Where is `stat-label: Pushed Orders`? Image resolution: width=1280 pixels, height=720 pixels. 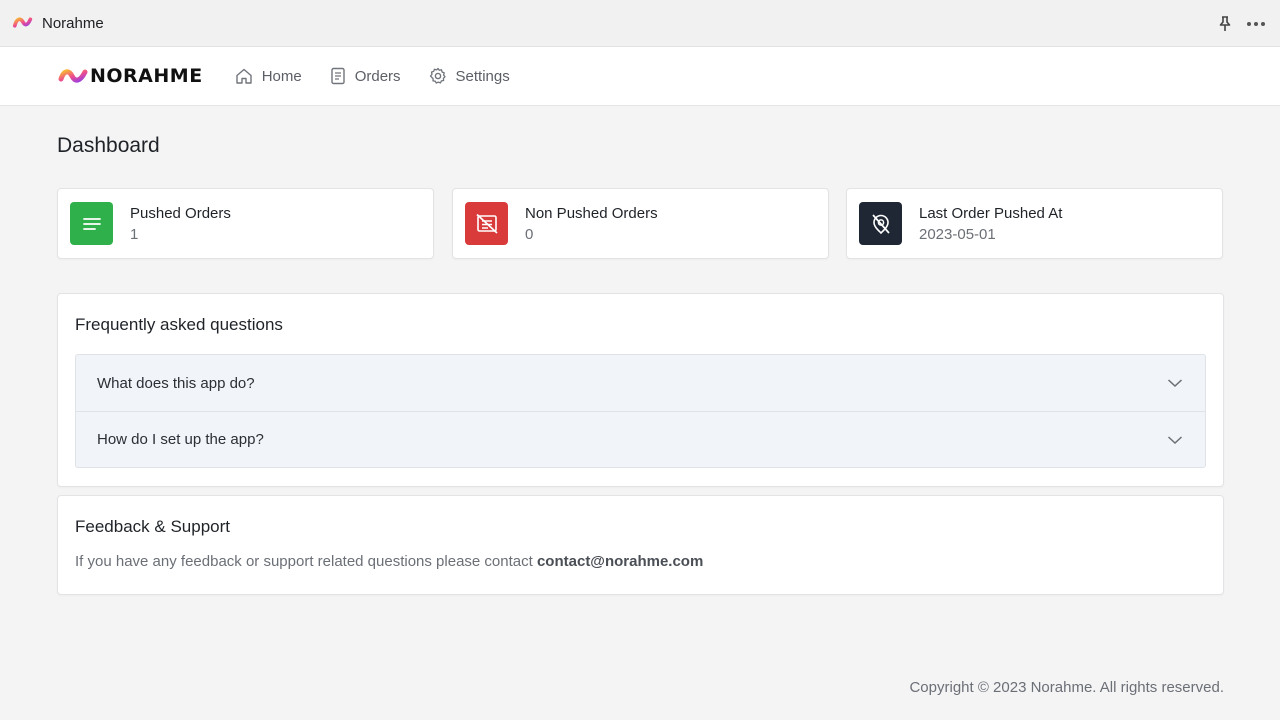 stat-label: Pushed Orders is located at coordinates (180, 213).